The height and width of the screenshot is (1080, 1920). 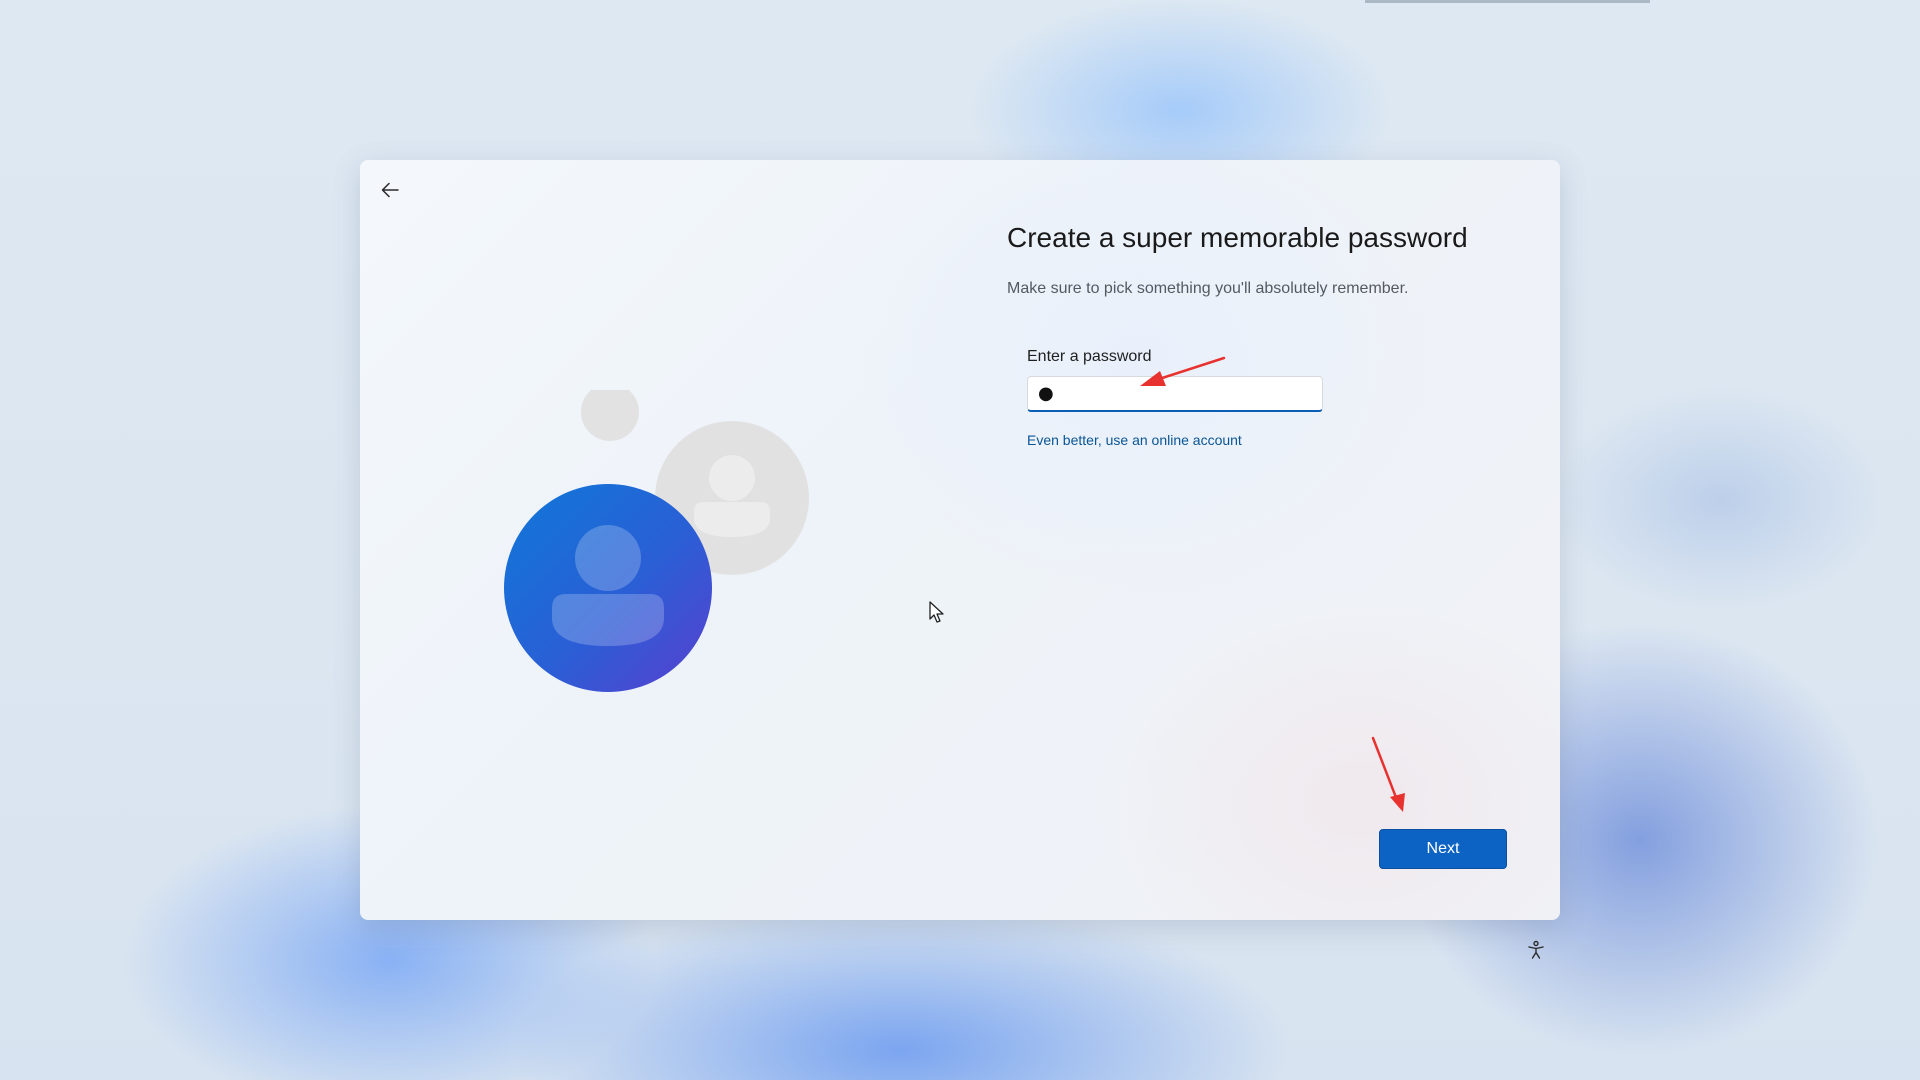 I want to click on online-account-link: Even better, use an online account, so click(x=1134, y=440).